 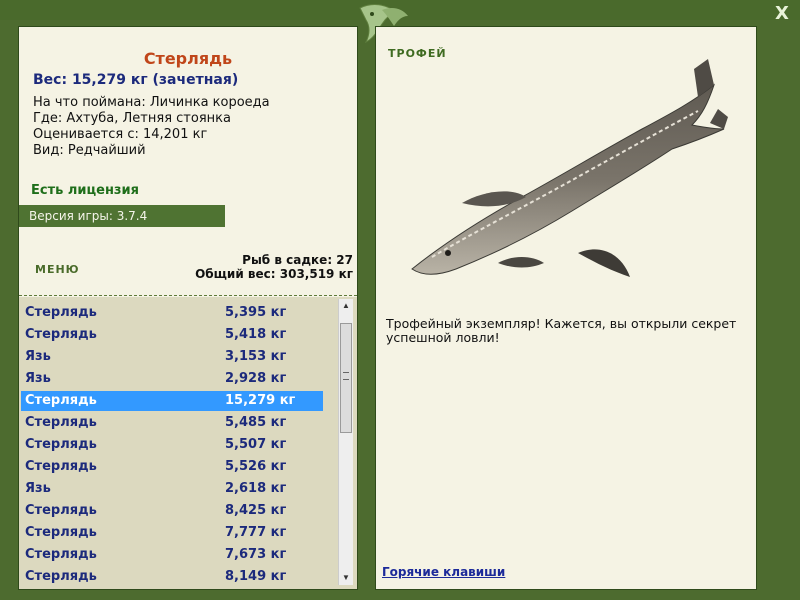 What do you see at coordinates (89, 150) in the screenshot?
I see `rarity-info: Вид: Редчайший` at bounding box center [89, 150].